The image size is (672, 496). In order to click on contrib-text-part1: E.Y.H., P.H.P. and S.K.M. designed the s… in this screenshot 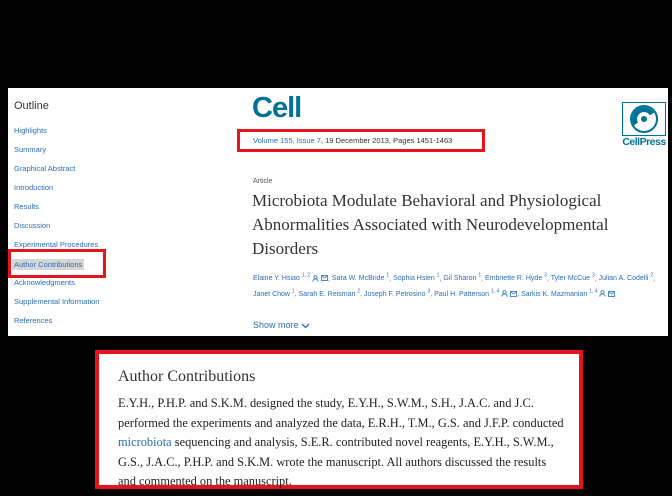, I will do `click(341, 413)`.